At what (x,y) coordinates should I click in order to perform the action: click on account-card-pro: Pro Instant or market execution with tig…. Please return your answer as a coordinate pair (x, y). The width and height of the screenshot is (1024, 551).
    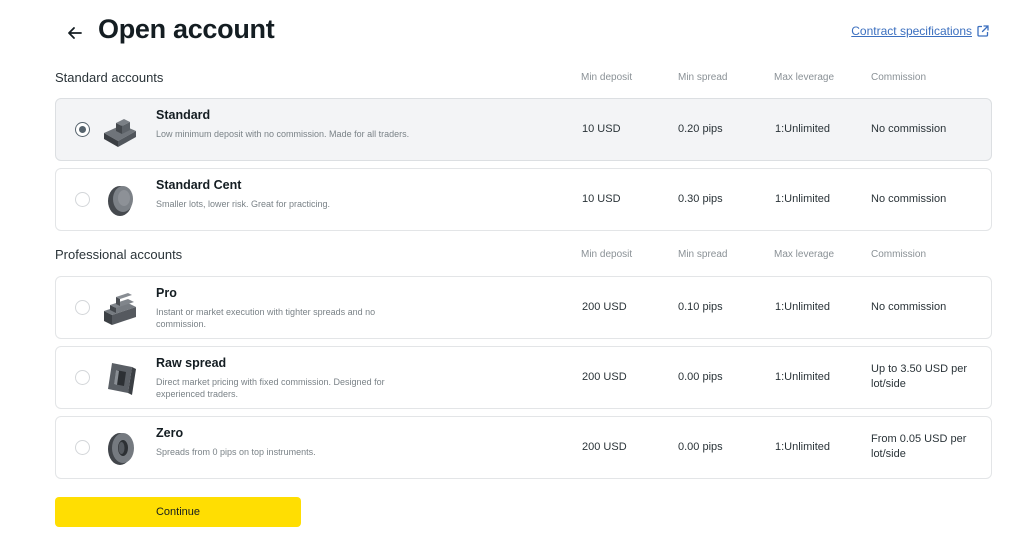
    Looking at the image, I should click on (523, 307).